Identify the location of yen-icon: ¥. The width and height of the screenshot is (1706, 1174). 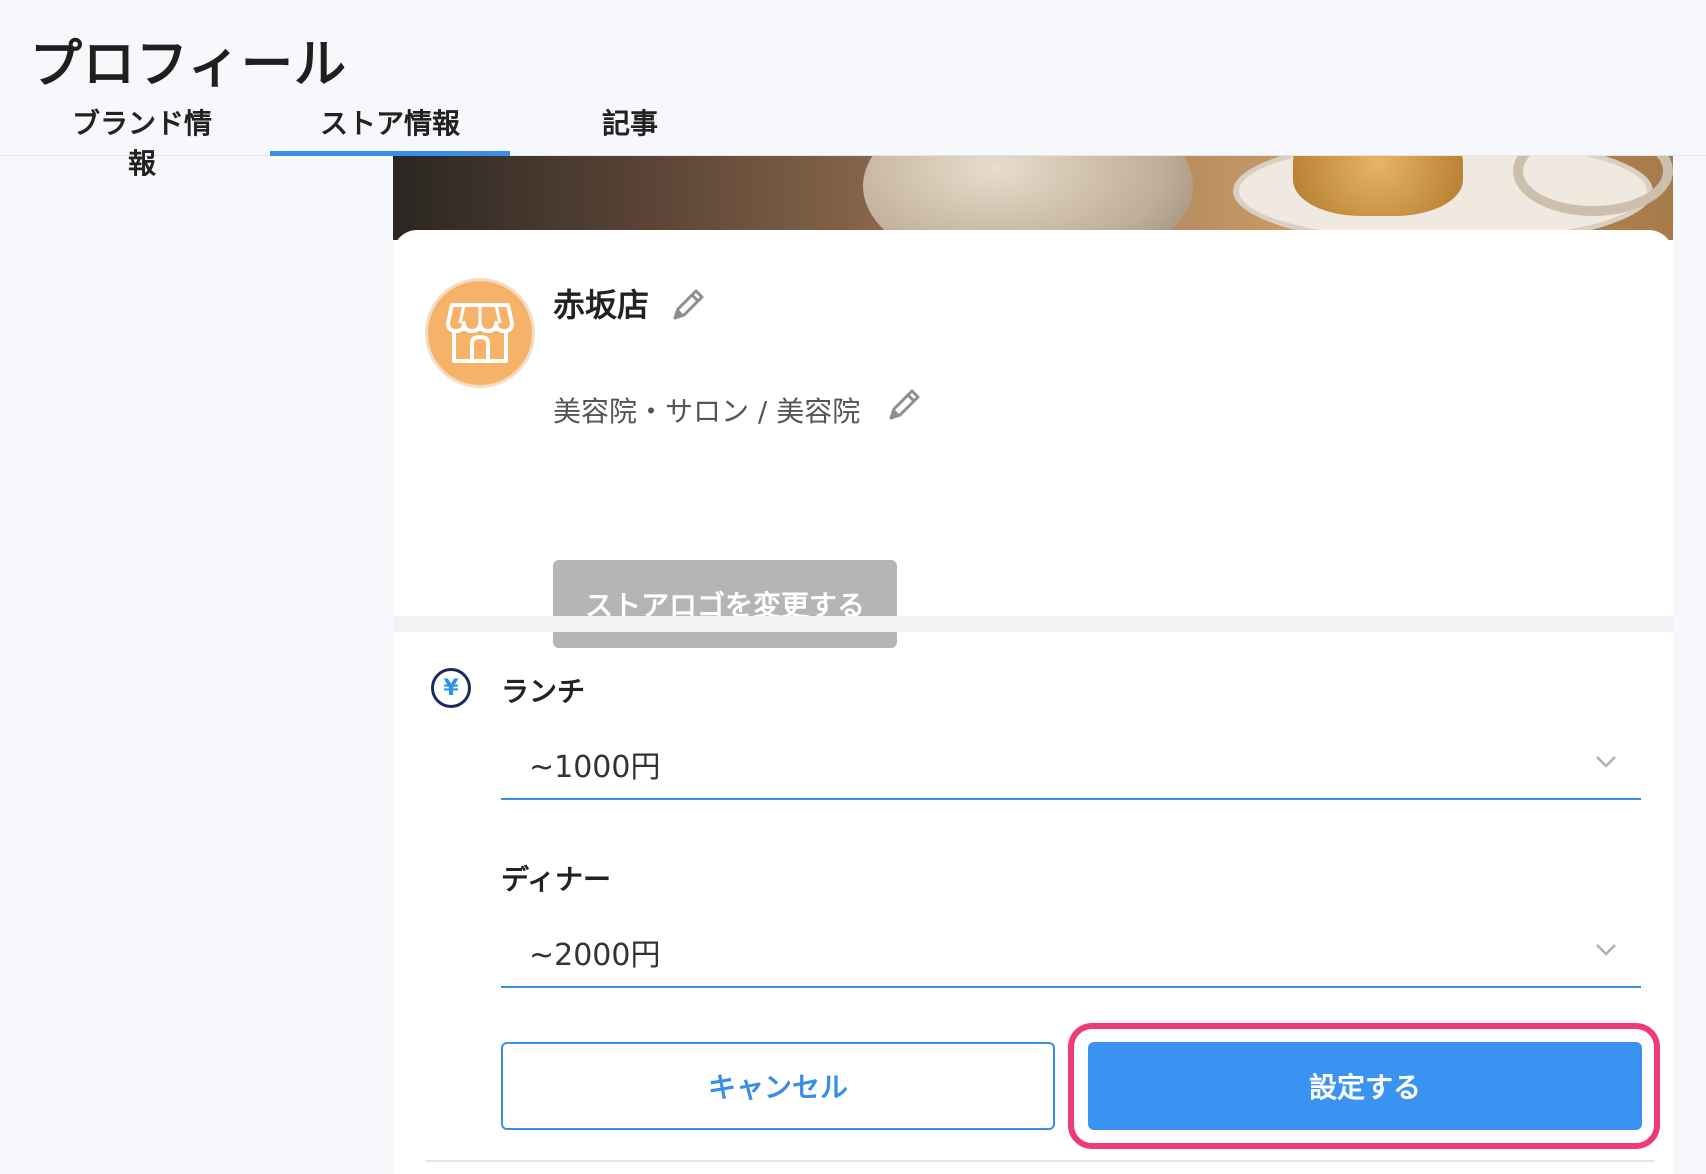
(451, 688).